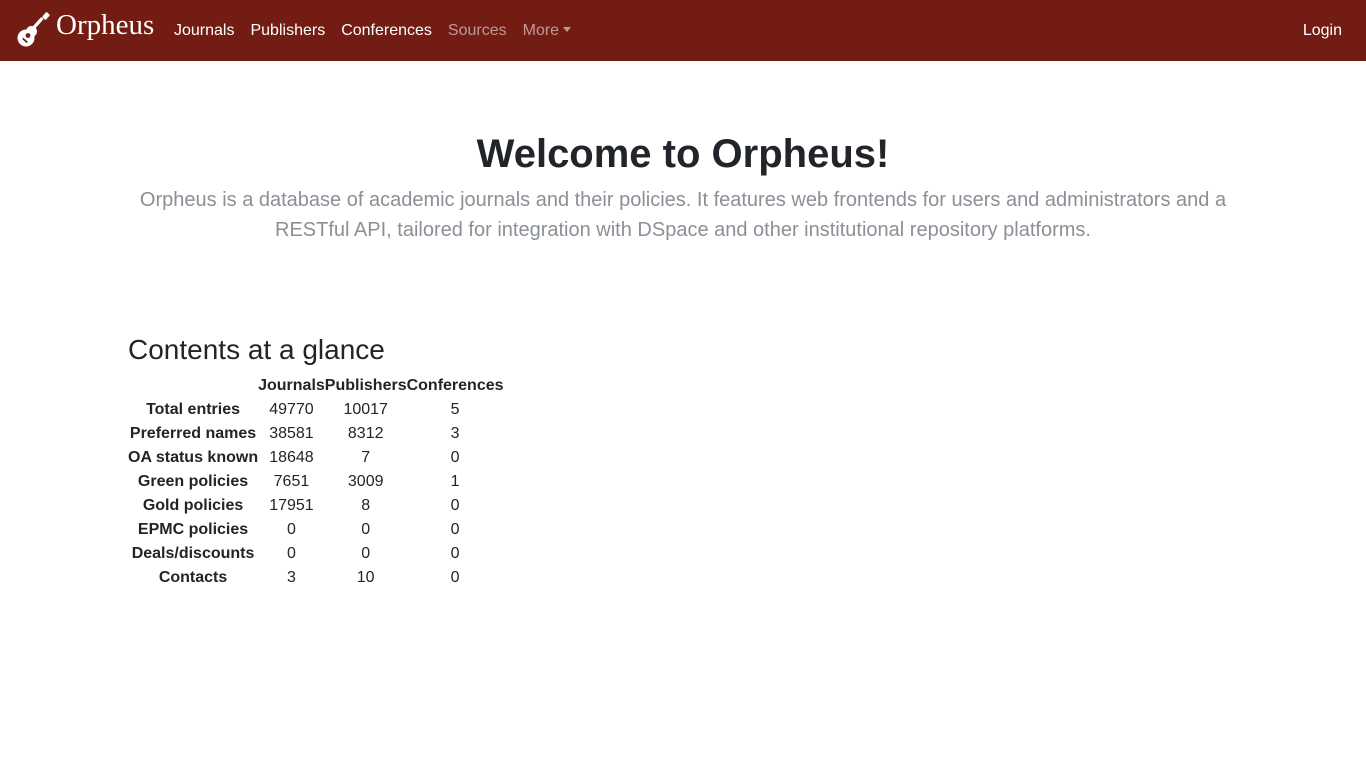 This screenshot has width=1366, height=768. Describe the element at coordinates (193, 386) in the screenshot. I see `corner-cell` at that location.